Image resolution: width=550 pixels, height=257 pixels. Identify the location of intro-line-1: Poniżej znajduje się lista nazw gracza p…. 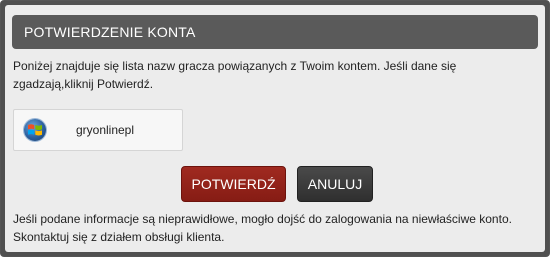
(235, 66).